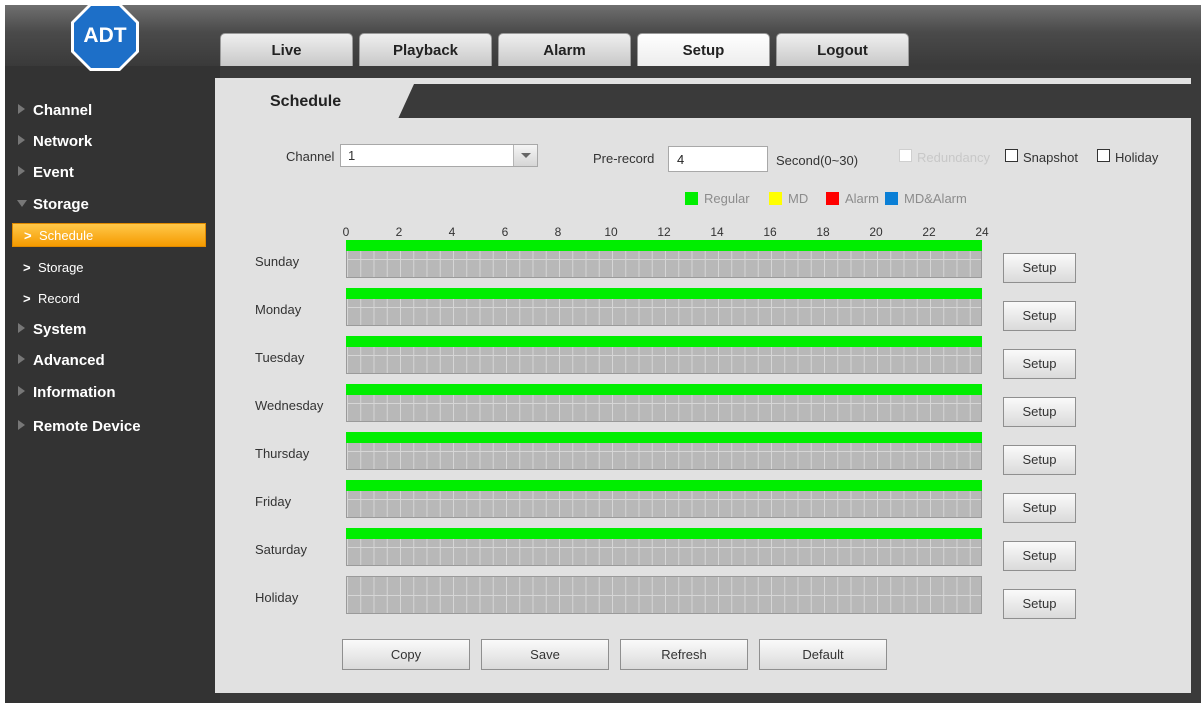 The width and height of the screenshot is (1201, 703). I want to click on holiday-label: Holiday, so click(1137, 157).